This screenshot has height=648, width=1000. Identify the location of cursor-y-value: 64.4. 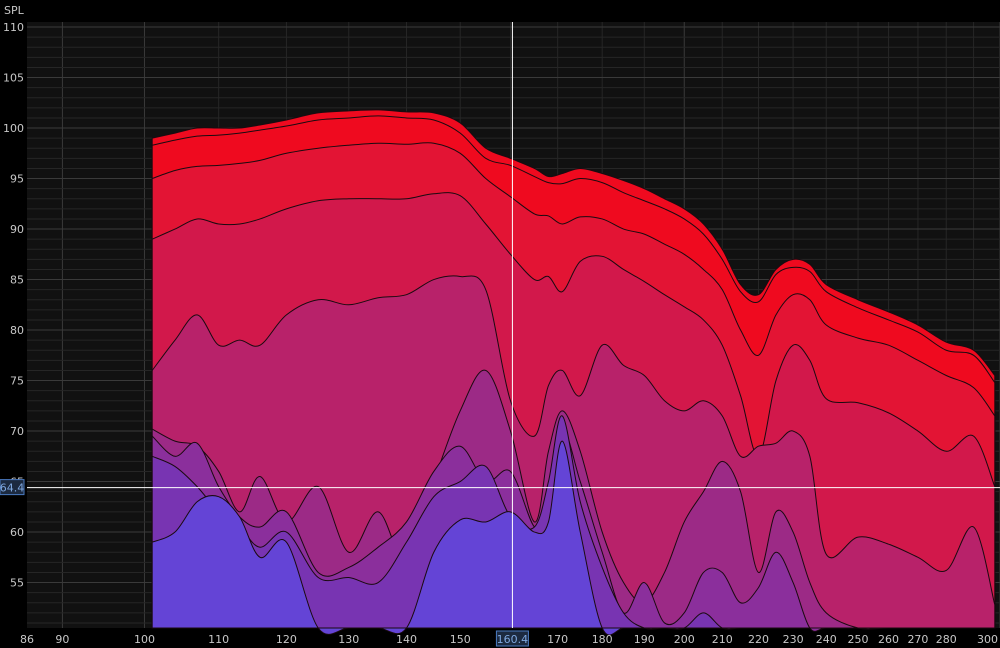
(12, 488).